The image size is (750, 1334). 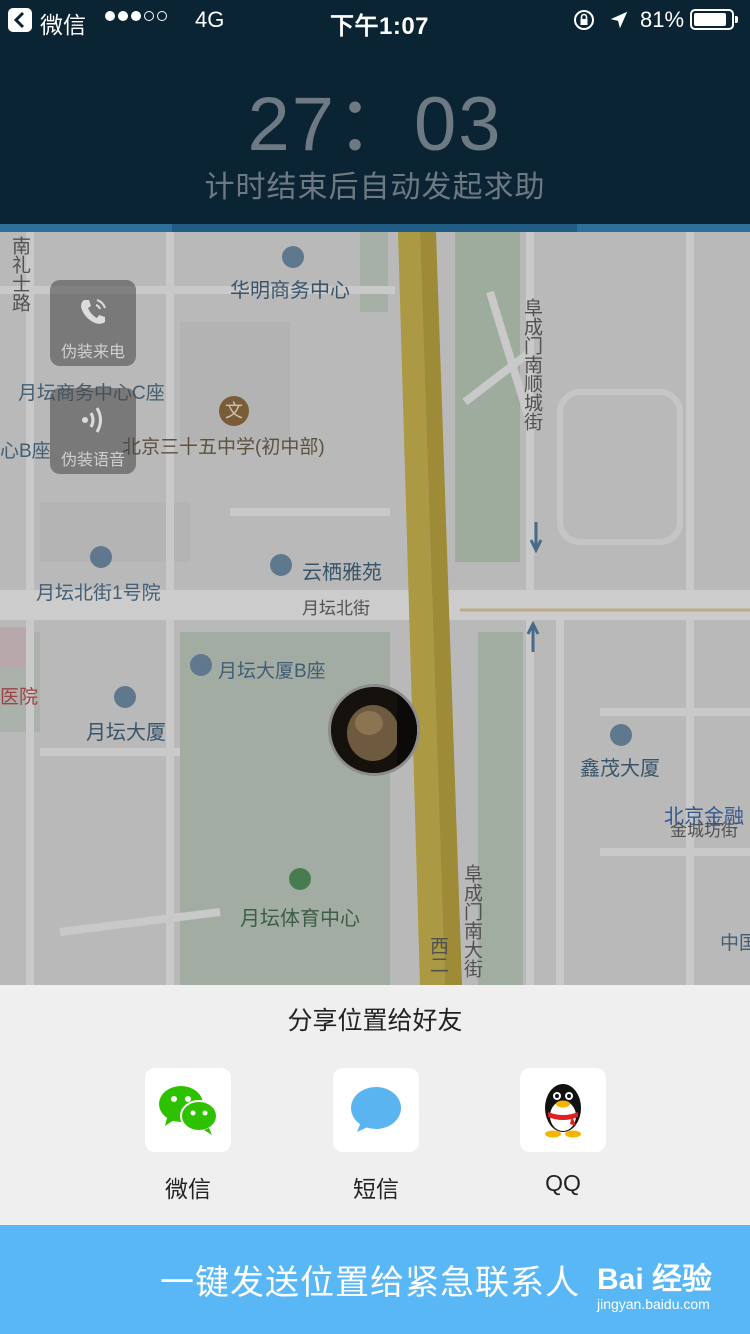 I want to click on share-title: 分享位置给好友, so click(x=375, y=1021).